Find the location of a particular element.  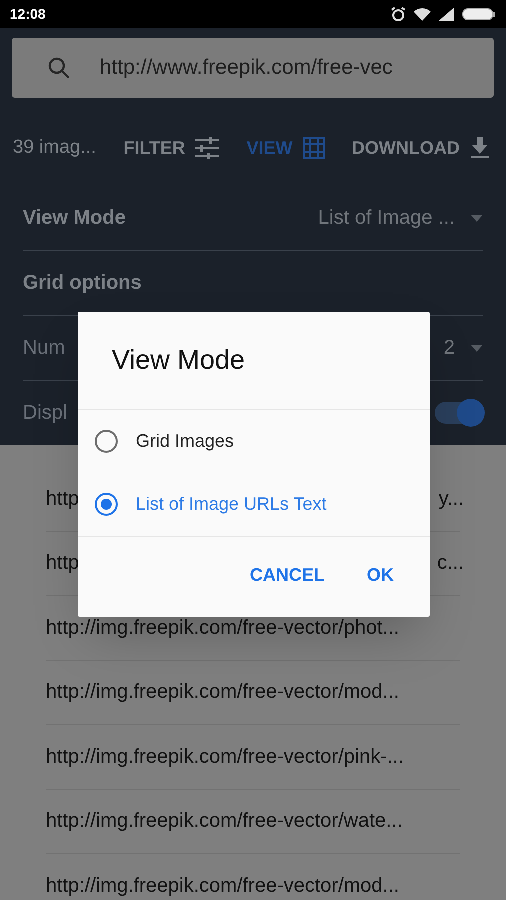

toggle-switch is located at coordinates (459, 413).